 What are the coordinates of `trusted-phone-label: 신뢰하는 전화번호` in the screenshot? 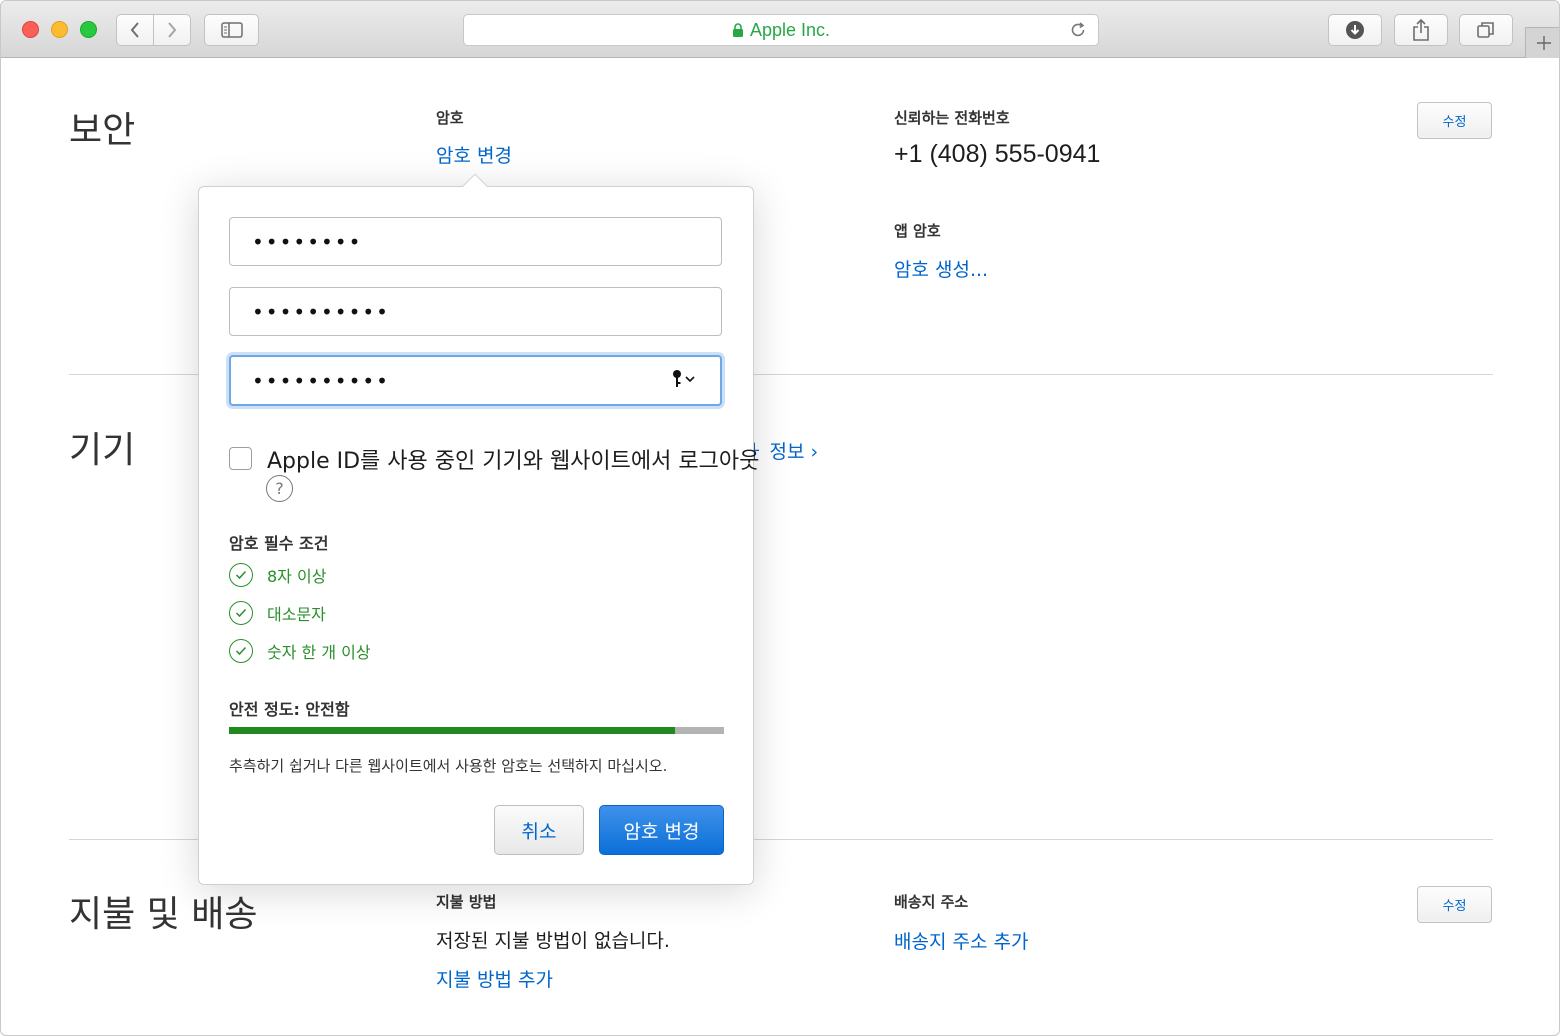 It's located at (952, 118).